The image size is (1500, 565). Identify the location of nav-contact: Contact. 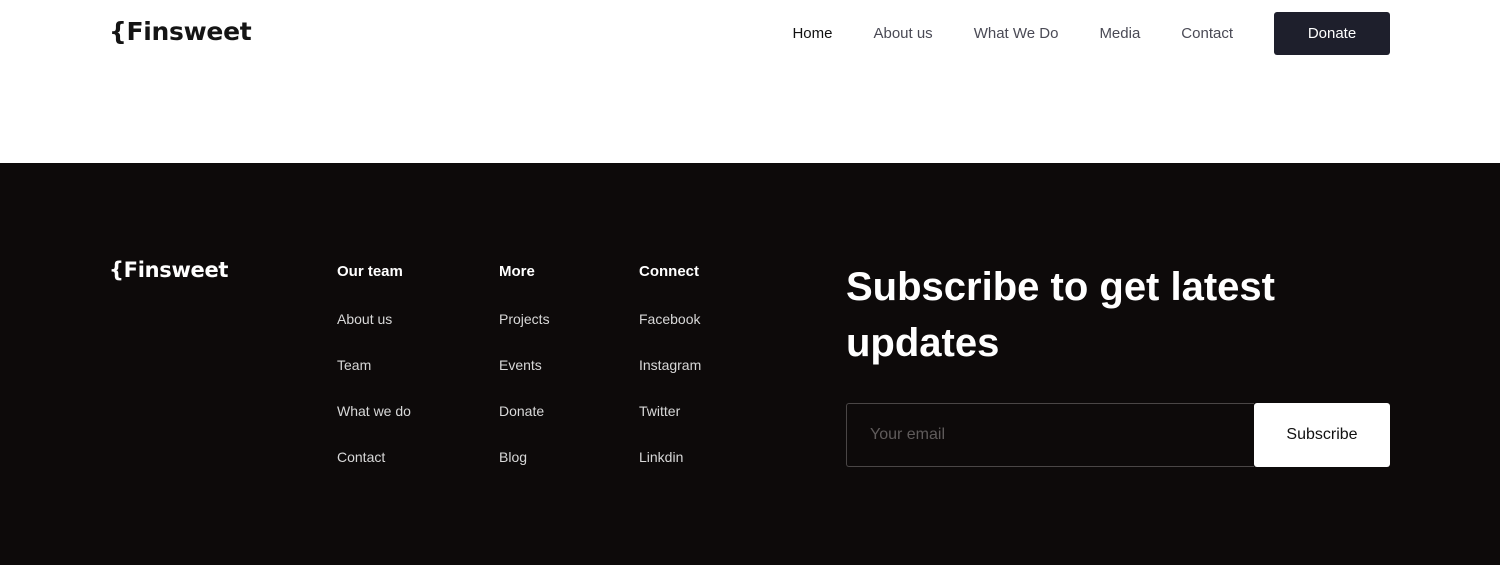
(1207, 33).